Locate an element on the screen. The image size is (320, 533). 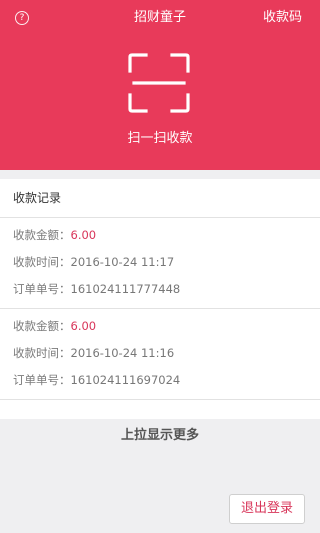
order-value: 161024111697024 is located at coordinates (125, 380).